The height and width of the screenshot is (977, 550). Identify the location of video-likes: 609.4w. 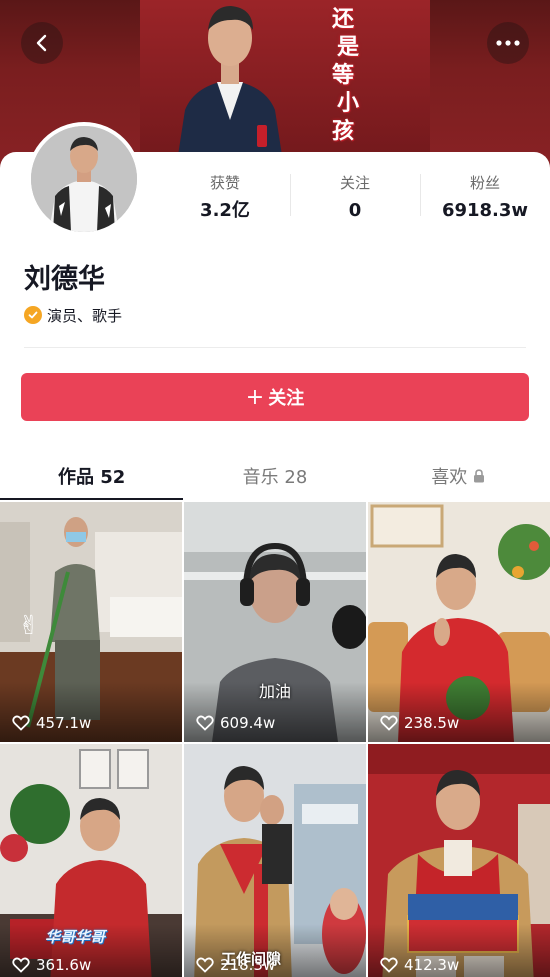
(235, 723).